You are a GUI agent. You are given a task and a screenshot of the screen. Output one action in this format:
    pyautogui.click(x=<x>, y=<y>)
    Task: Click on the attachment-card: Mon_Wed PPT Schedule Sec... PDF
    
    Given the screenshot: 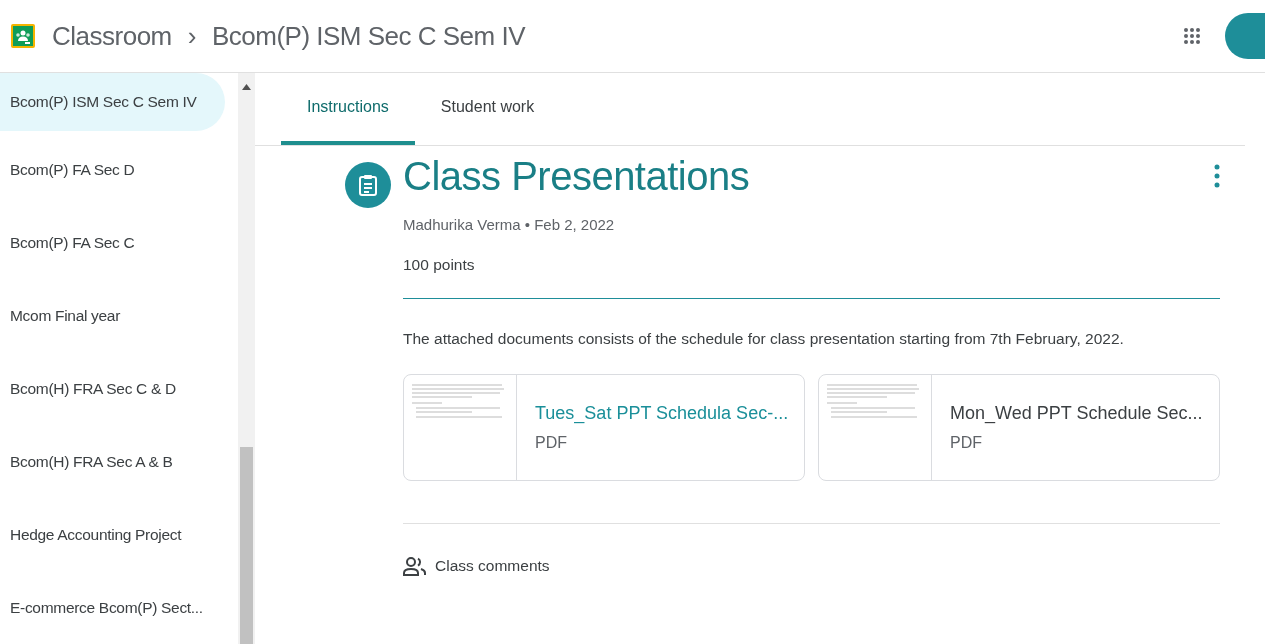 What is the action you would take?
    pyautogui.click(x=1019, y=427)
    